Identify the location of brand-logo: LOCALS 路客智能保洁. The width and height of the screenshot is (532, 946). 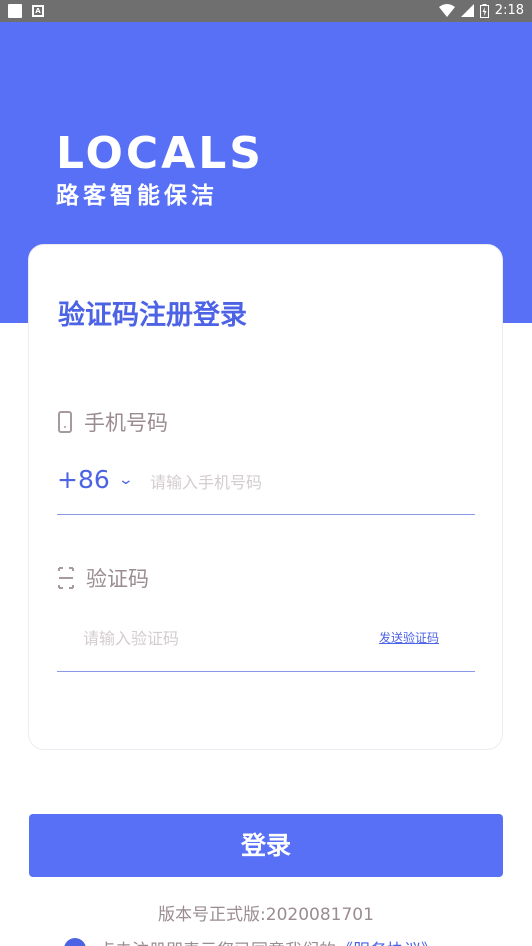
(160, 169).